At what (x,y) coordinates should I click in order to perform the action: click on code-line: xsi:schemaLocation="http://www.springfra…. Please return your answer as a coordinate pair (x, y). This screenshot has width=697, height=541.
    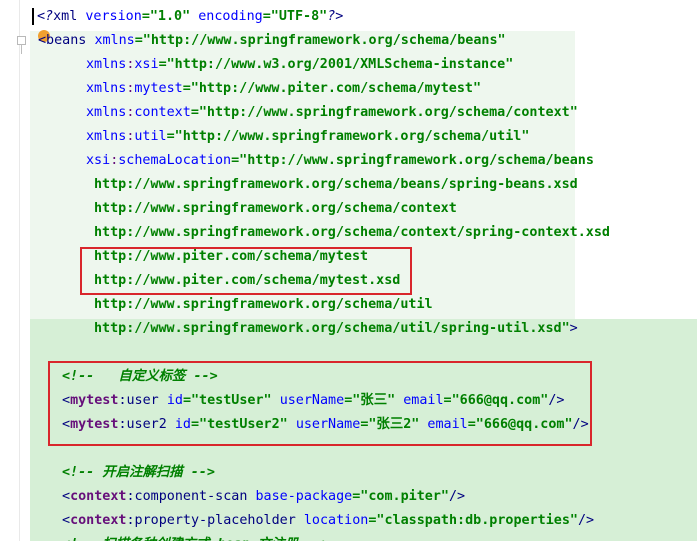
    Looking at the image, I should click on (348, 161).